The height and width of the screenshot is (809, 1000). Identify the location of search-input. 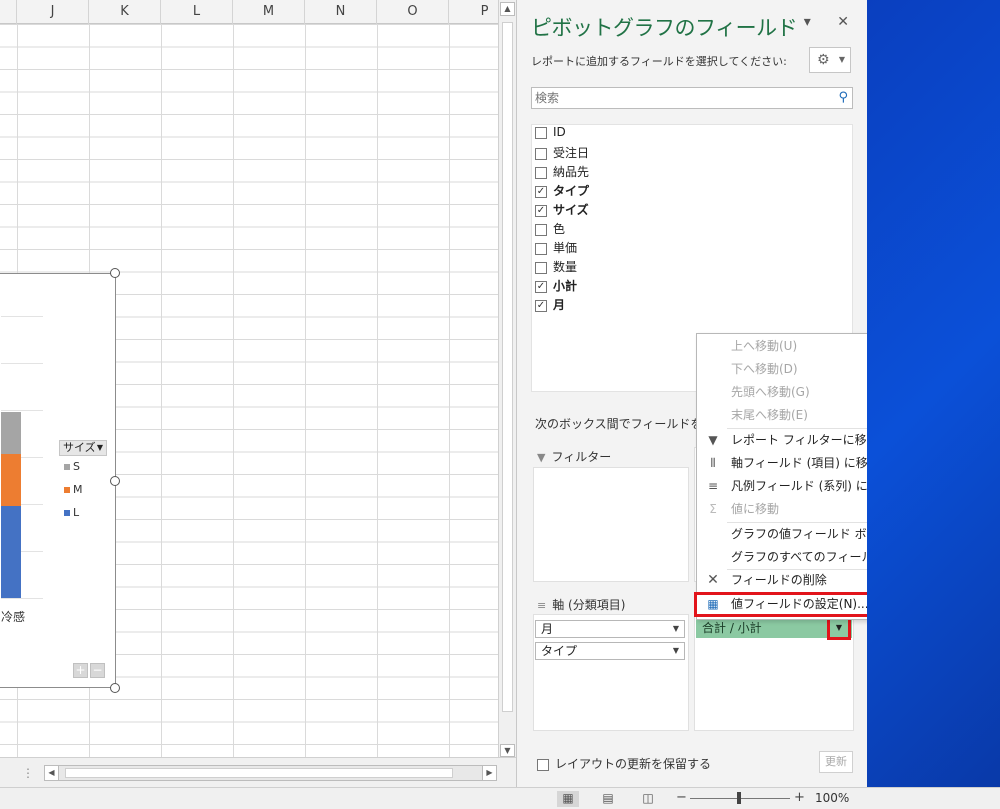
(677, 98).